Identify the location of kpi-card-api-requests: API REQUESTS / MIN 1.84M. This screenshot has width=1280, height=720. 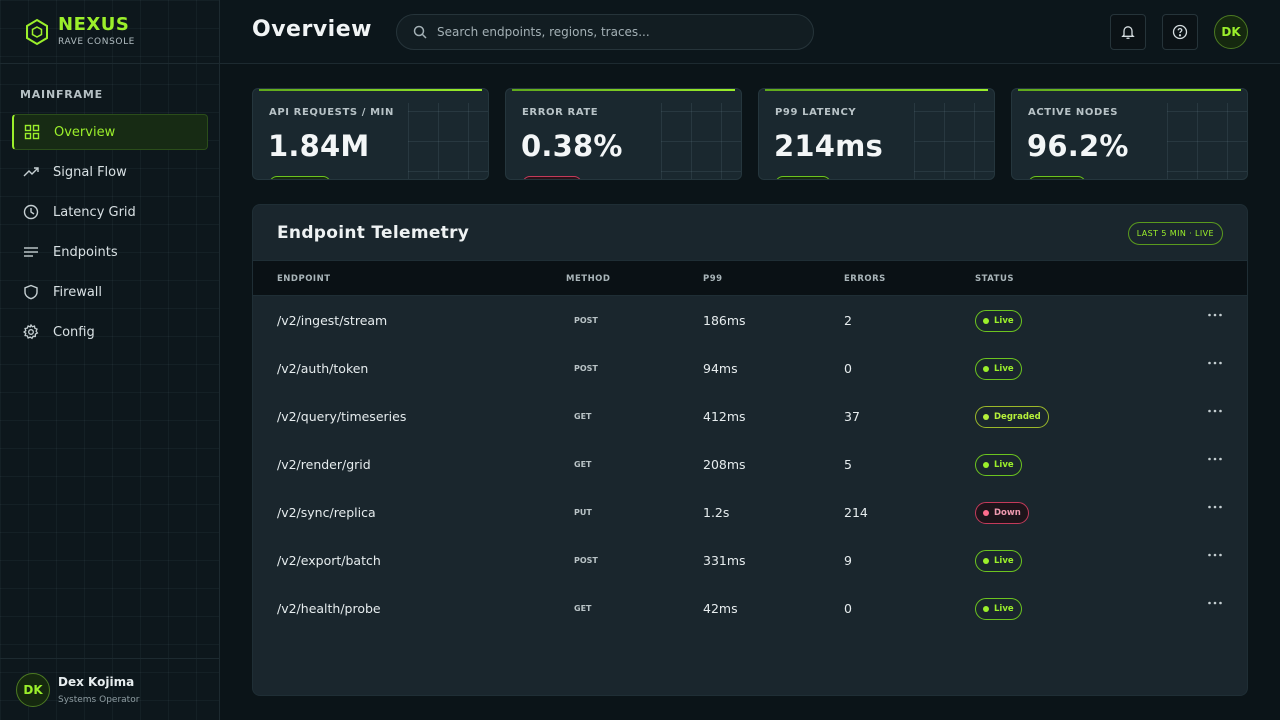
(370, 134).